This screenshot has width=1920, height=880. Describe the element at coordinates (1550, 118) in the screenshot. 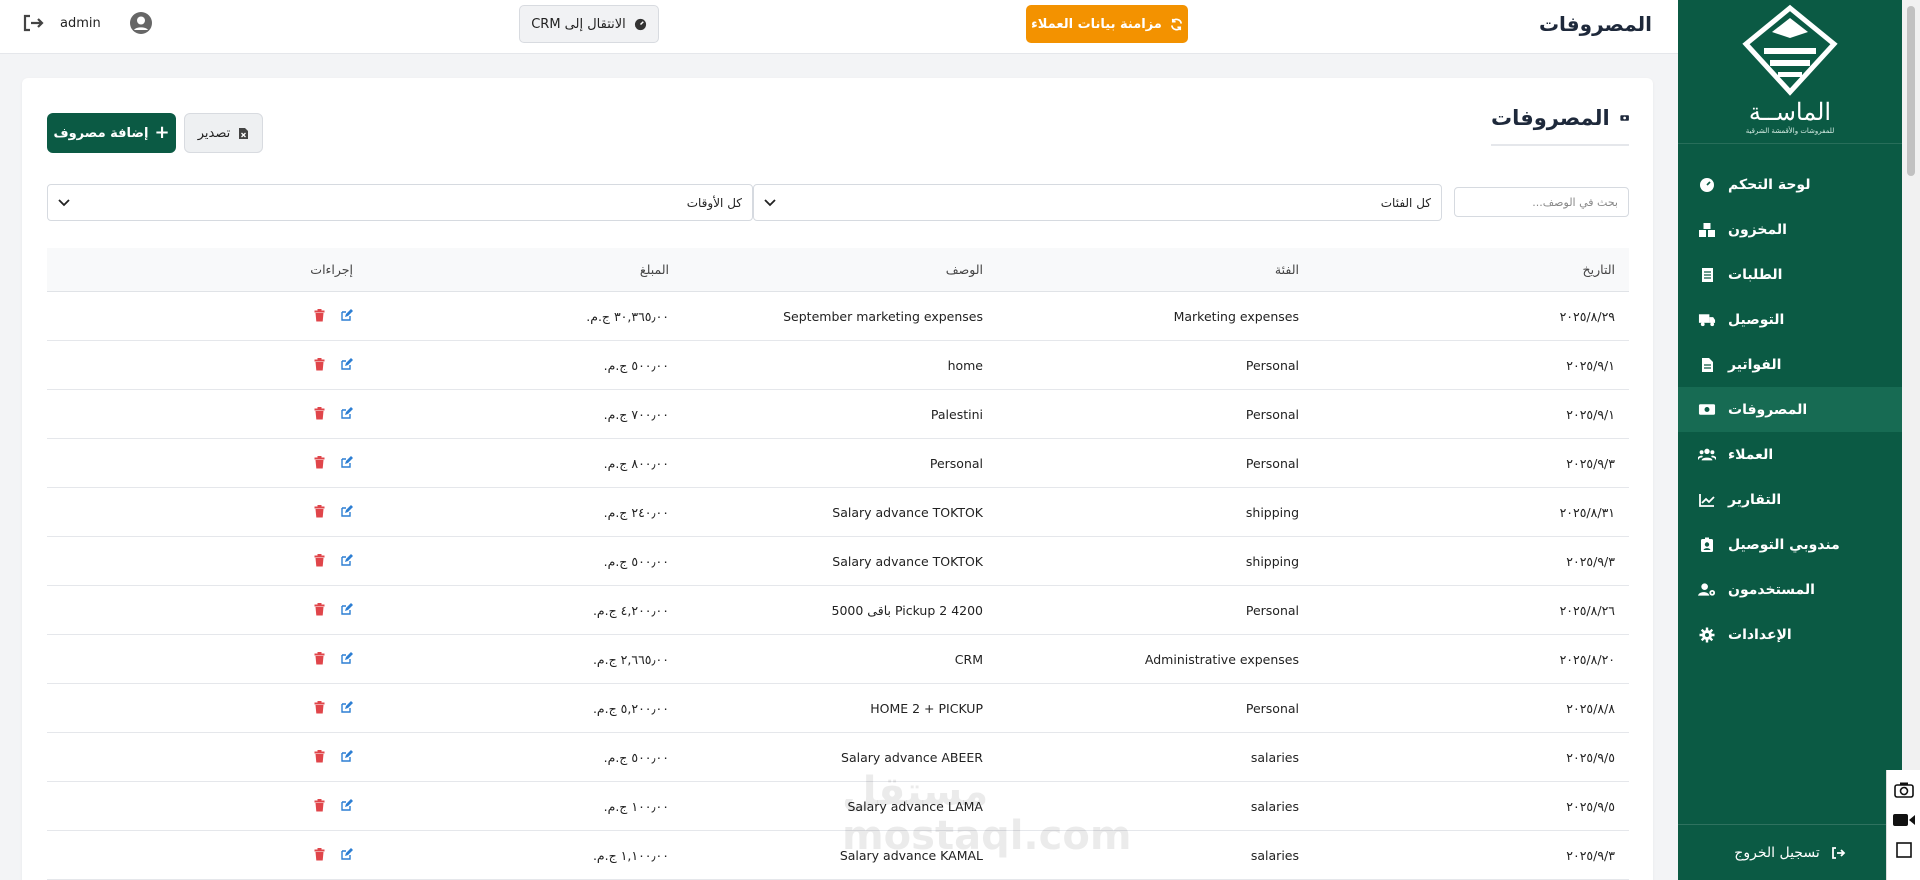

I see `page-title-text: المصروفات` at that location.